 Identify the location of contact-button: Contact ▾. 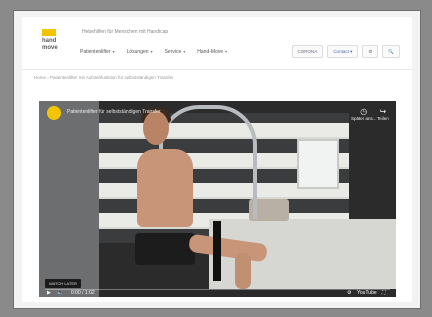
(343, 51).